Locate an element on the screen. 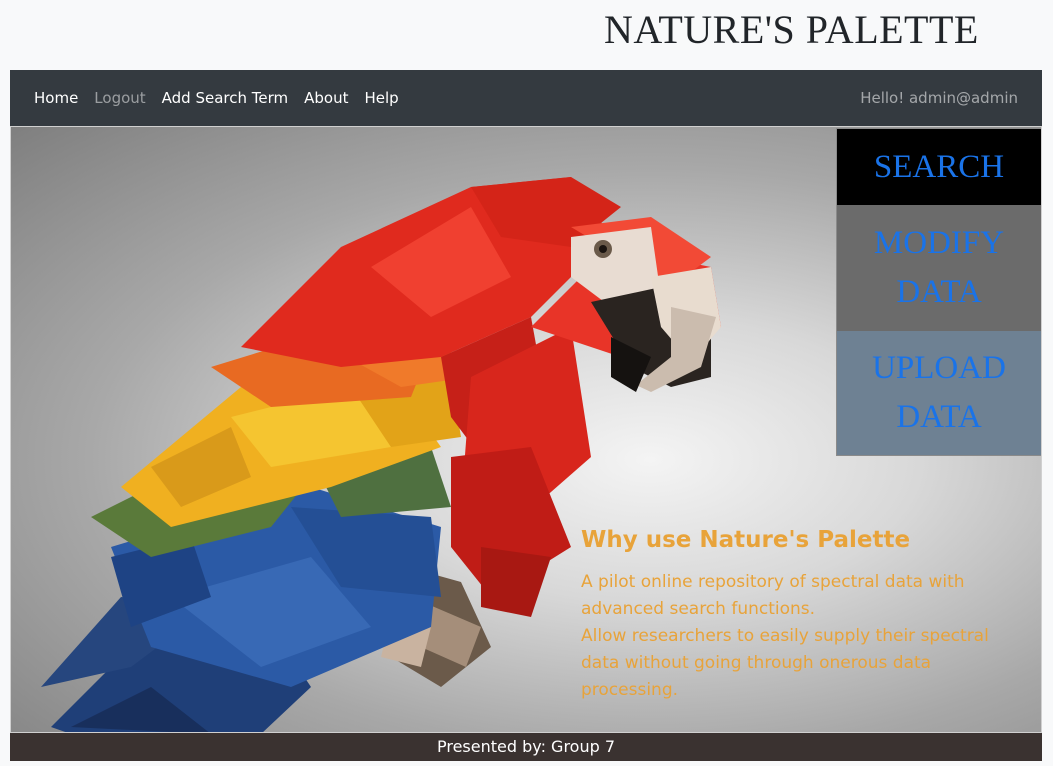 Image resolution: width=1053 pixels, height=766 pixels. action-menu: SEARCH MODIFY DATA UPLOAD DATA is located at coordinates (938, 292).